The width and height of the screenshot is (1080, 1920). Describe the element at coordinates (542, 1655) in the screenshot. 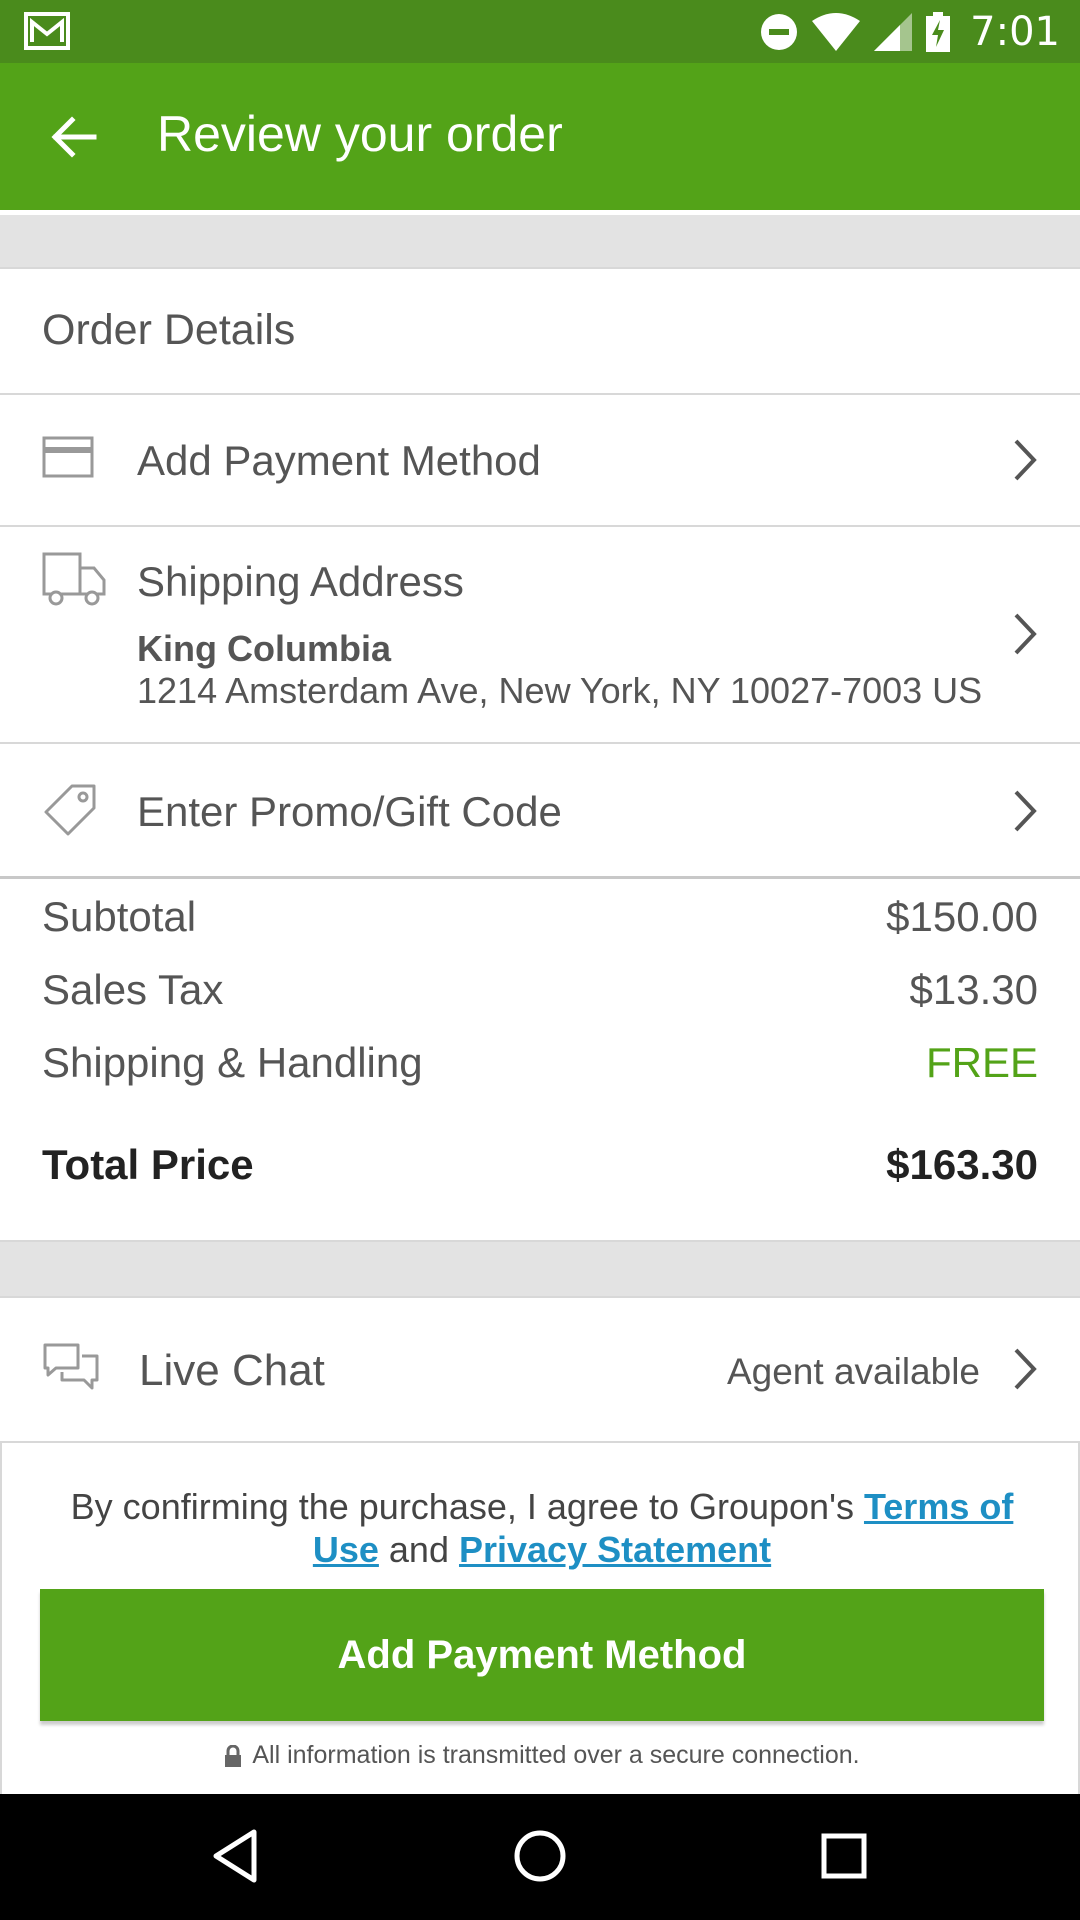

I see `add-payment-method-button: Add Payment Method` at that location.